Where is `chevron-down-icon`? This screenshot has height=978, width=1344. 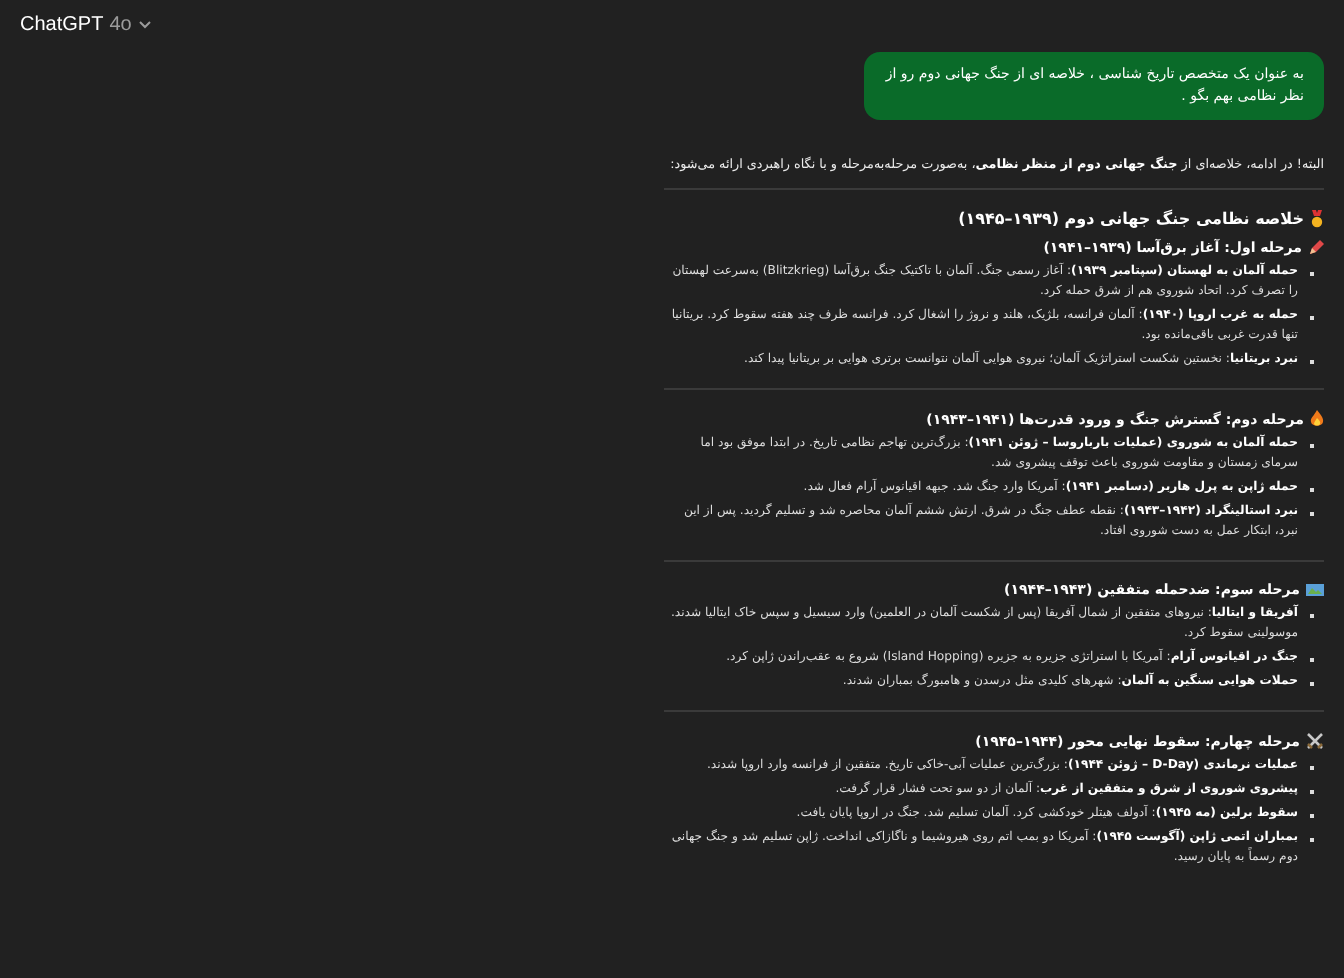
chevron-down-icon is located at coordinates (144, 25).